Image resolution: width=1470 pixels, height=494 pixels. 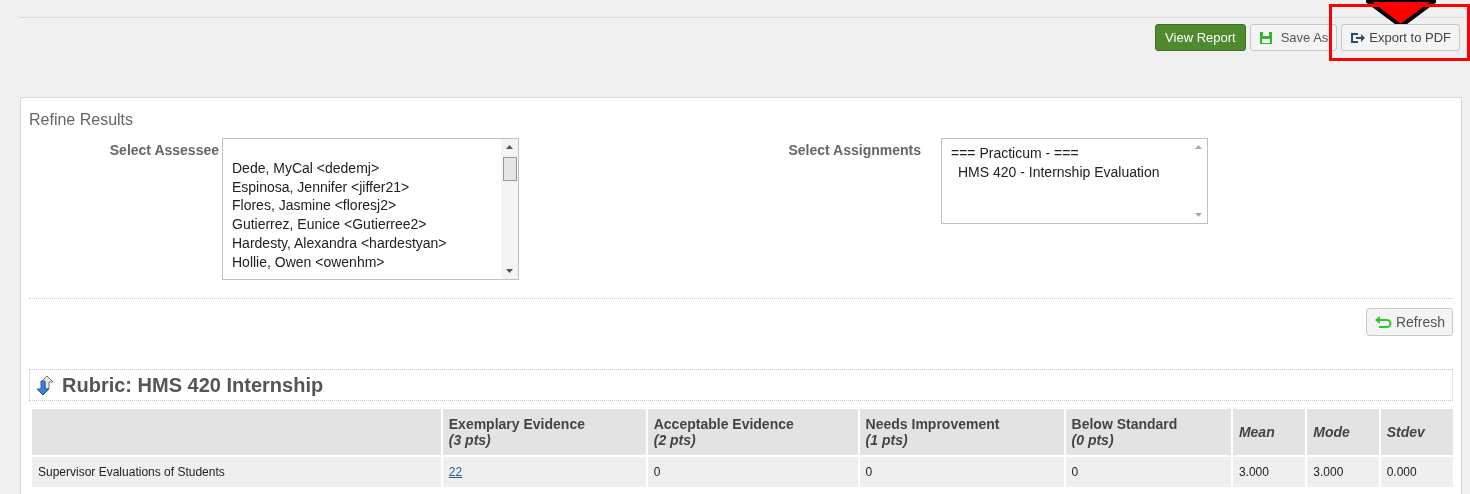 I want to click on assessee-listbox: Dede, MyCal <dedemj> Espinosa, Jennifer <jiffer21> Flores, Jasmine <floresj2> Gutierrez, Eunice <Gutierree2> Hardesty, Alexandra <hardestyan> Hollie, Owen <owenhm>, so click(x=370, y=209).